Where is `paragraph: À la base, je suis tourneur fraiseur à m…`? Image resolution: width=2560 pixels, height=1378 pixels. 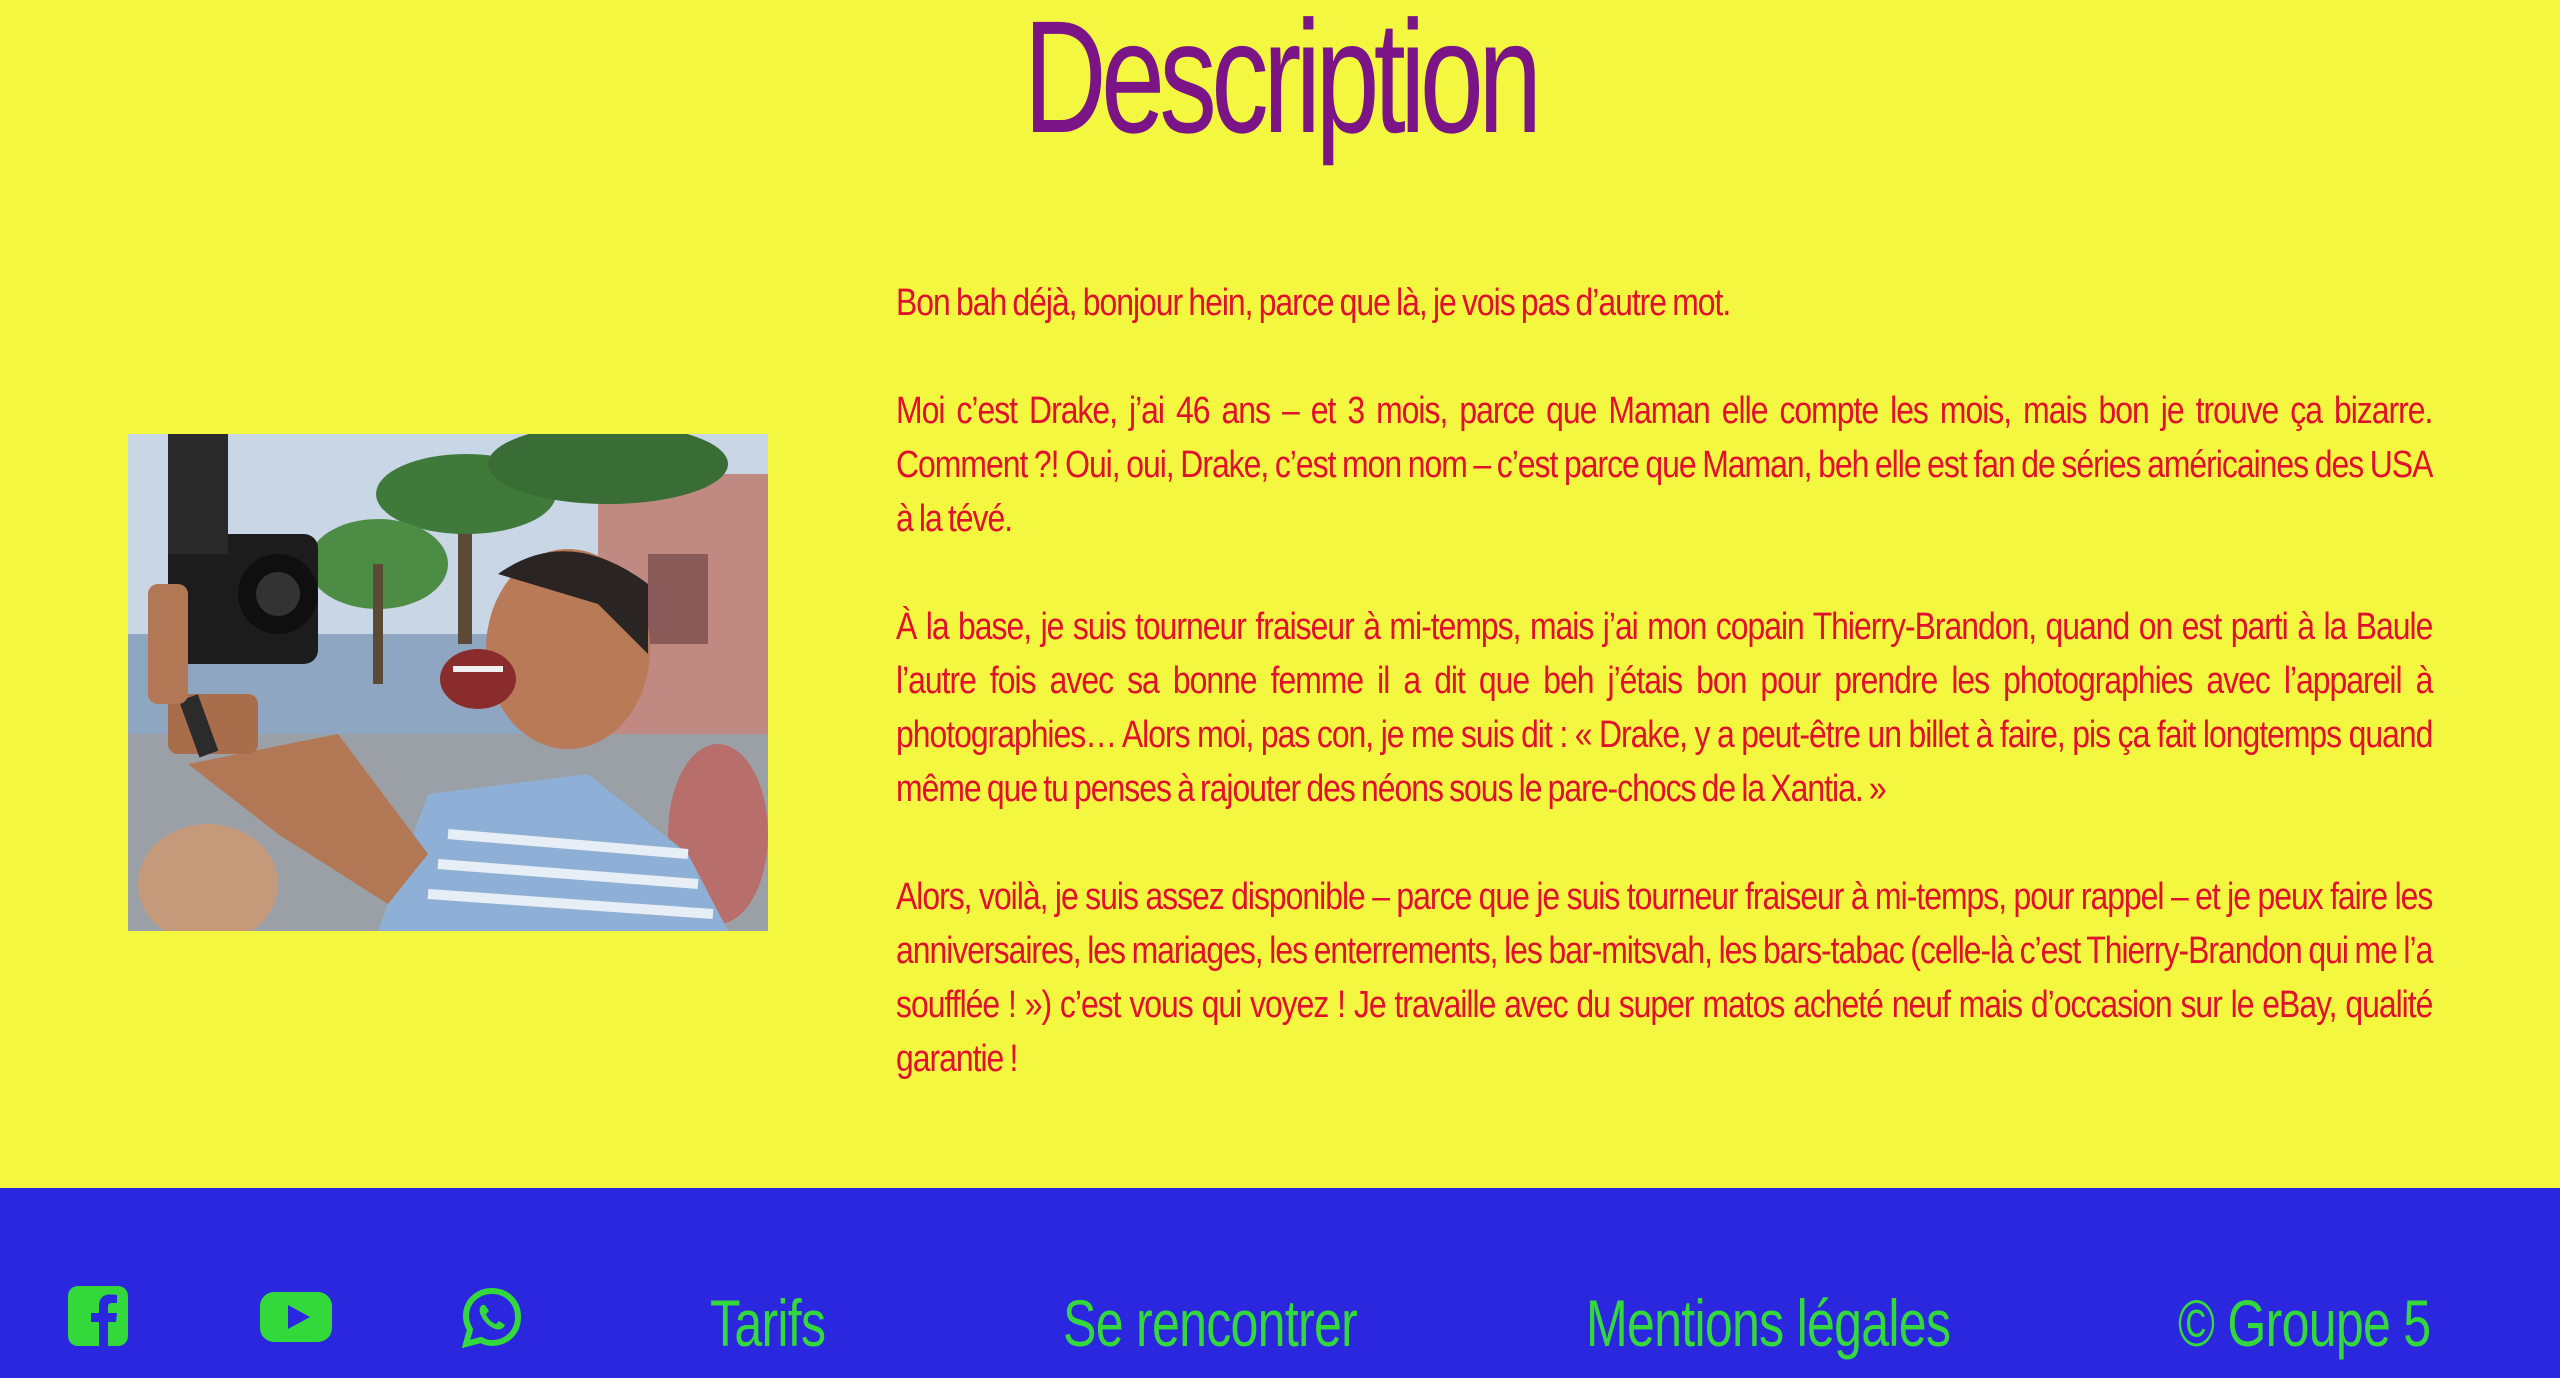 paragraph: À la base, je suis tourneur fraiseur à m… is located at coordinates (1664, 708).